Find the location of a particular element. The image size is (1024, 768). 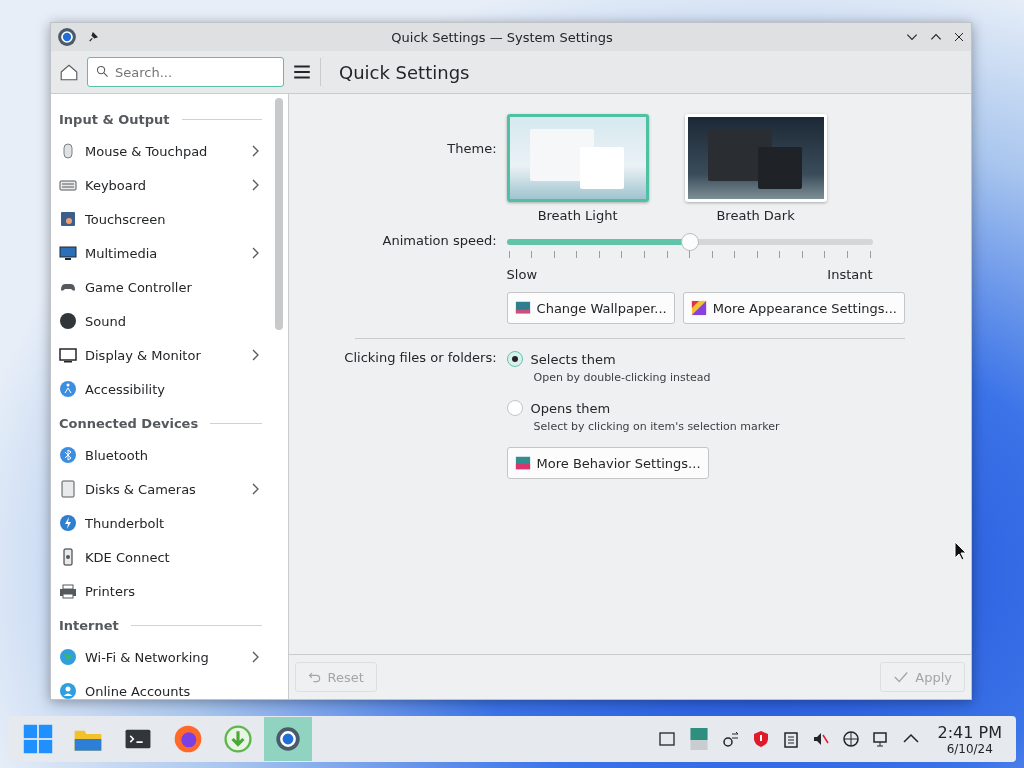

theme-label: Theme: is located at coordinates (472, 148).